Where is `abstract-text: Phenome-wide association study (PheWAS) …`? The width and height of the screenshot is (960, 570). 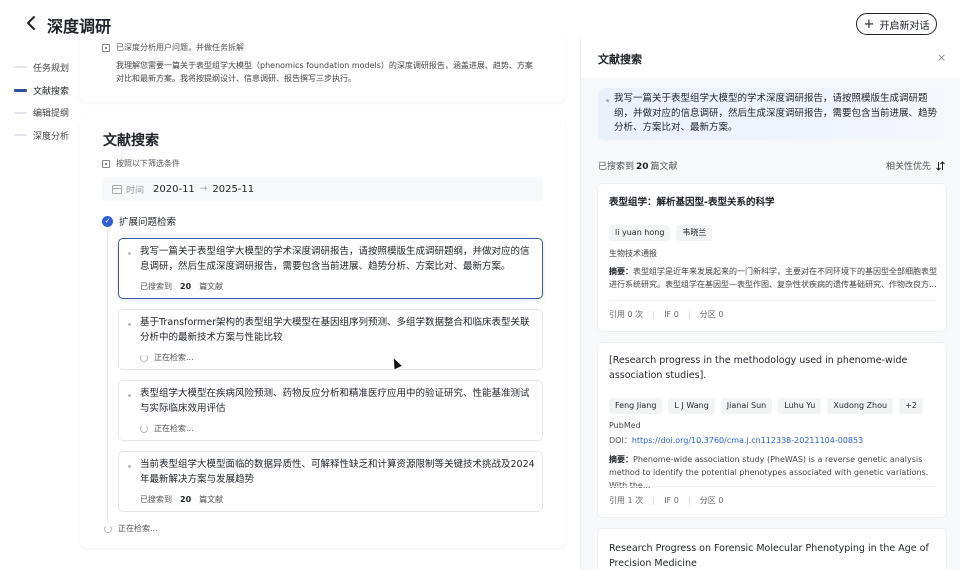
abstract-text: Phenome-wide association study (PheWAS) … is located at coordinates (769, 472).